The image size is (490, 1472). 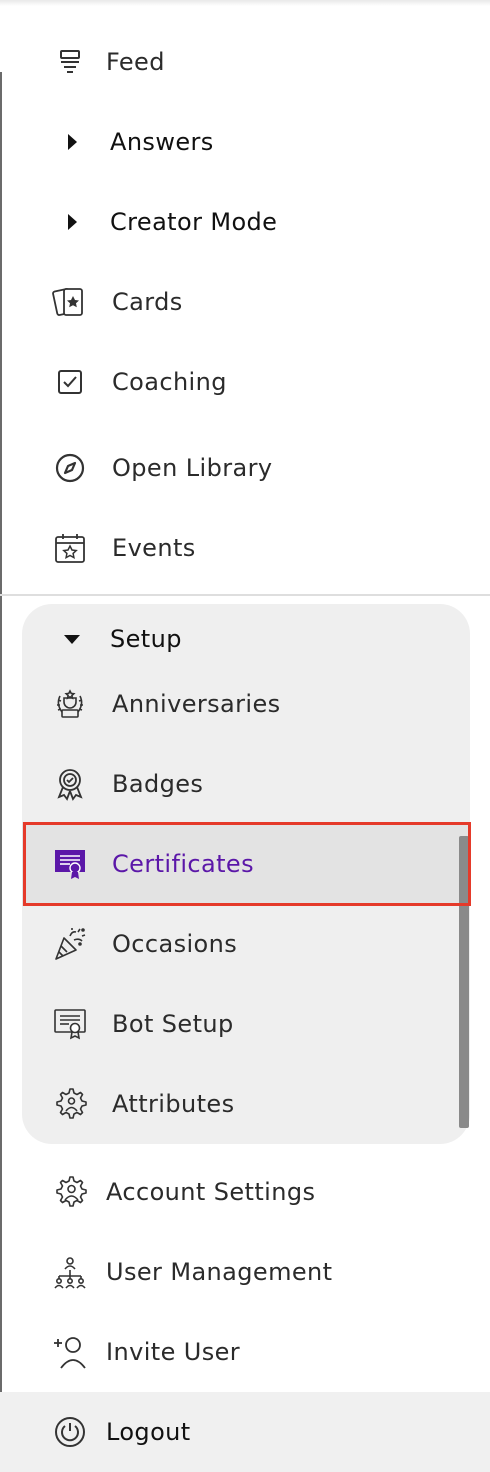 I want to click on setup-item-badges: Badges, so click(x=246, y=784).